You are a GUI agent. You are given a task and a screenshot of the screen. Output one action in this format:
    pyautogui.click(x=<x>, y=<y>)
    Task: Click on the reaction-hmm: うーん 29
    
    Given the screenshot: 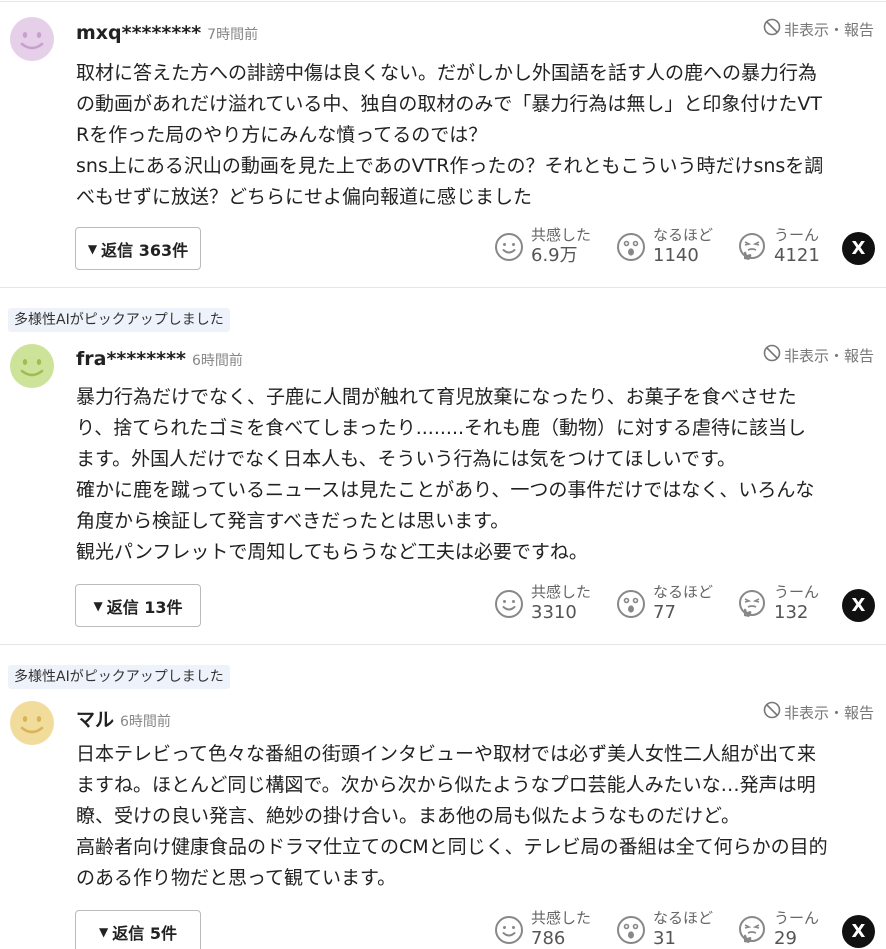 What is the action you would take?
    pyautogui.click(x=778, y=929)
    